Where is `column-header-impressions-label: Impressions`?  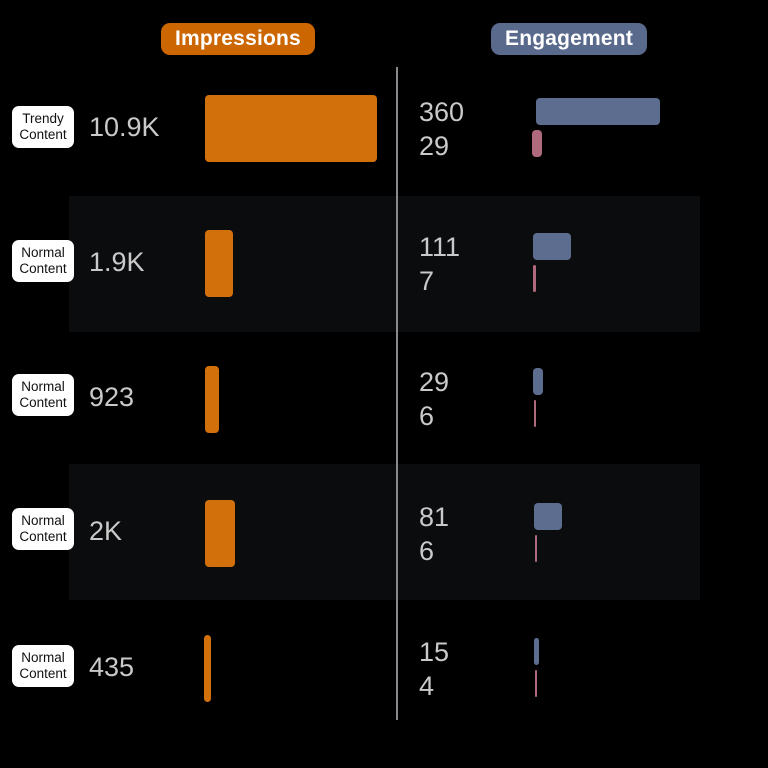
column-header-impressions-label: Impressions is located at coordinates (238, 38).